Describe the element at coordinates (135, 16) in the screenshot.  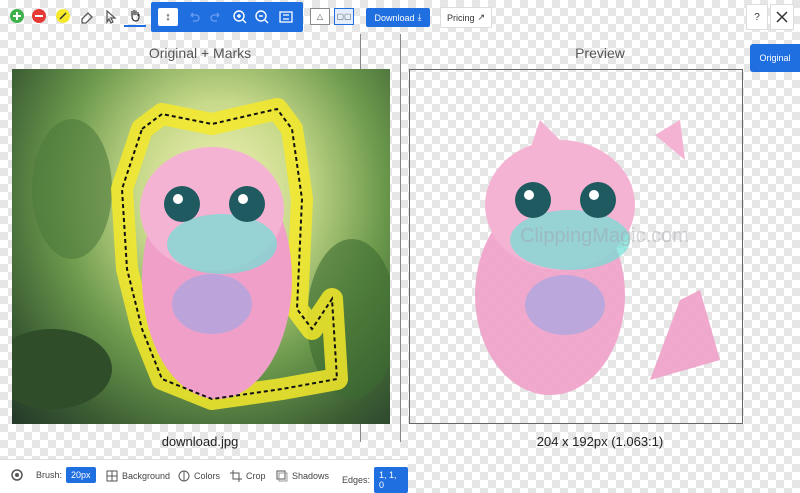
I see `hand-icon` at that location.